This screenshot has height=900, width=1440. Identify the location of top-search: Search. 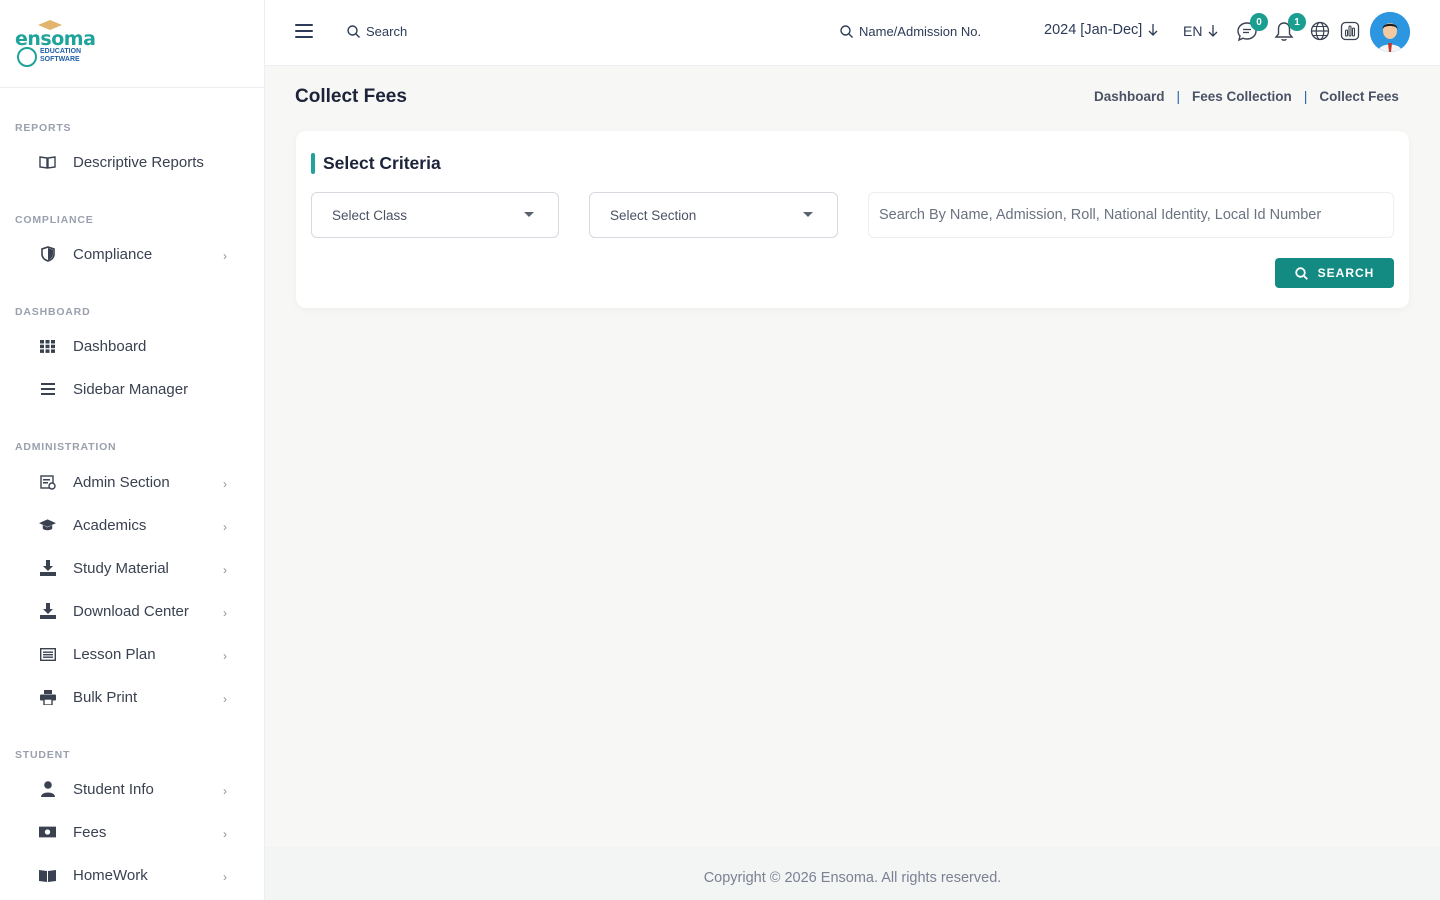
(377, 31).